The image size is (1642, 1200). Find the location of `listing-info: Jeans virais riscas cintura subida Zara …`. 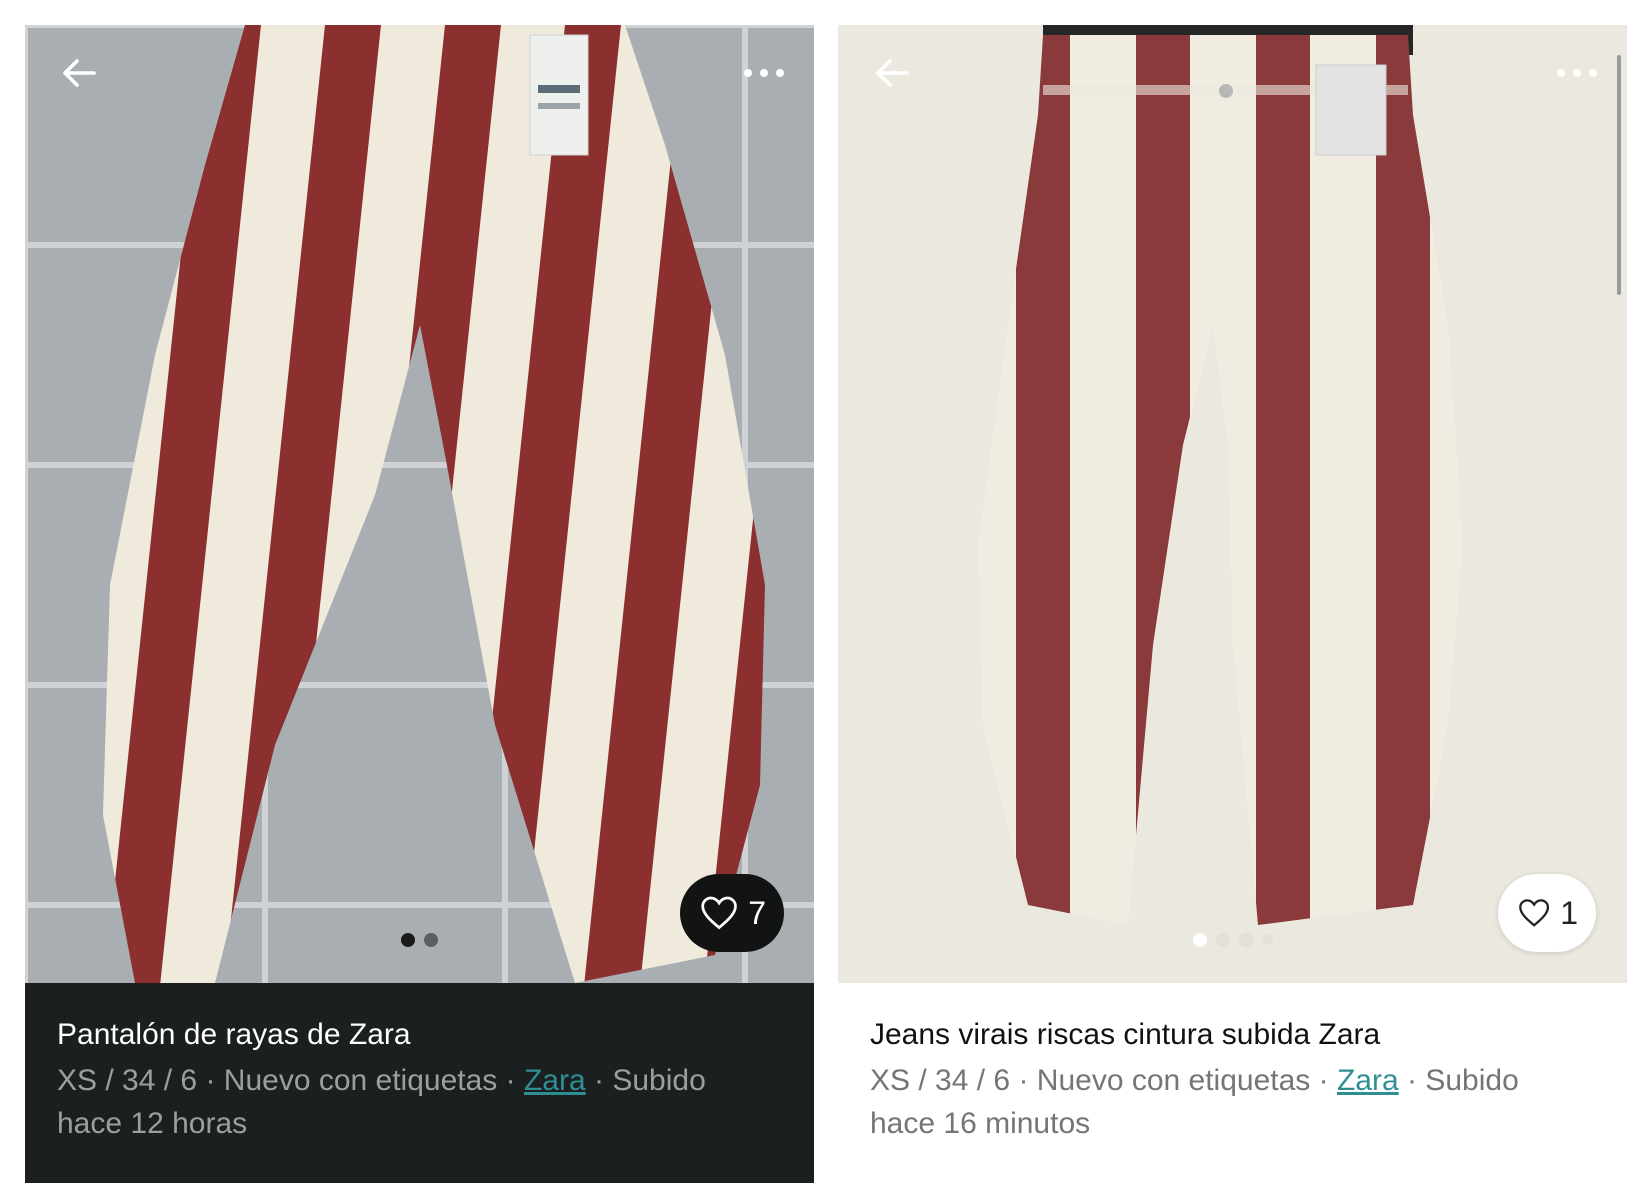

listing-info: Jeans virais riscas cintura subida Zara … is located at coordinates (1240, 1080).